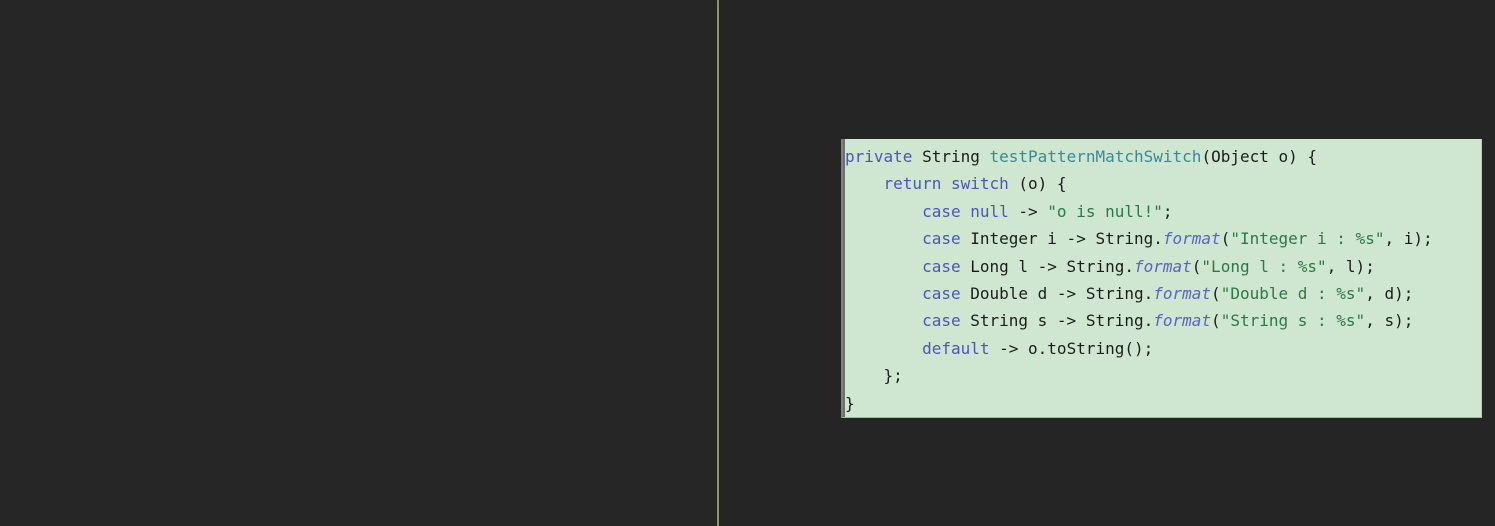 The width and height of the screenshot is (1495, 526). I want to click on code-token: private, so click(879, 156).